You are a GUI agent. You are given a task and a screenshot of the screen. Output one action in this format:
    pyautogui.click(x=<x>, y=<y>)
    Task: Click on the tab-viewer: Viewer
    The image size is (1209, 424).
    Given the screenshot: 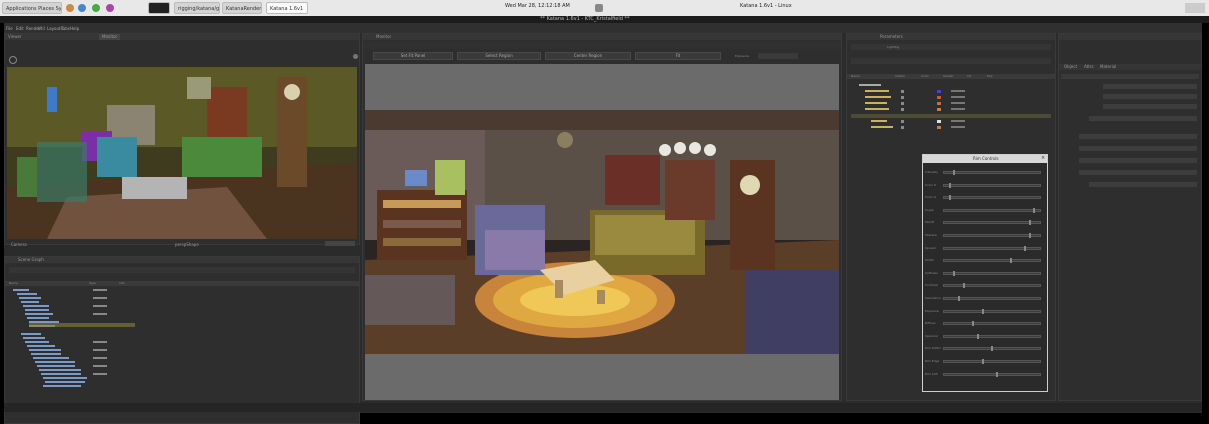 What is the action you would take?
    pyautogui.click(x=15, y=37)
    